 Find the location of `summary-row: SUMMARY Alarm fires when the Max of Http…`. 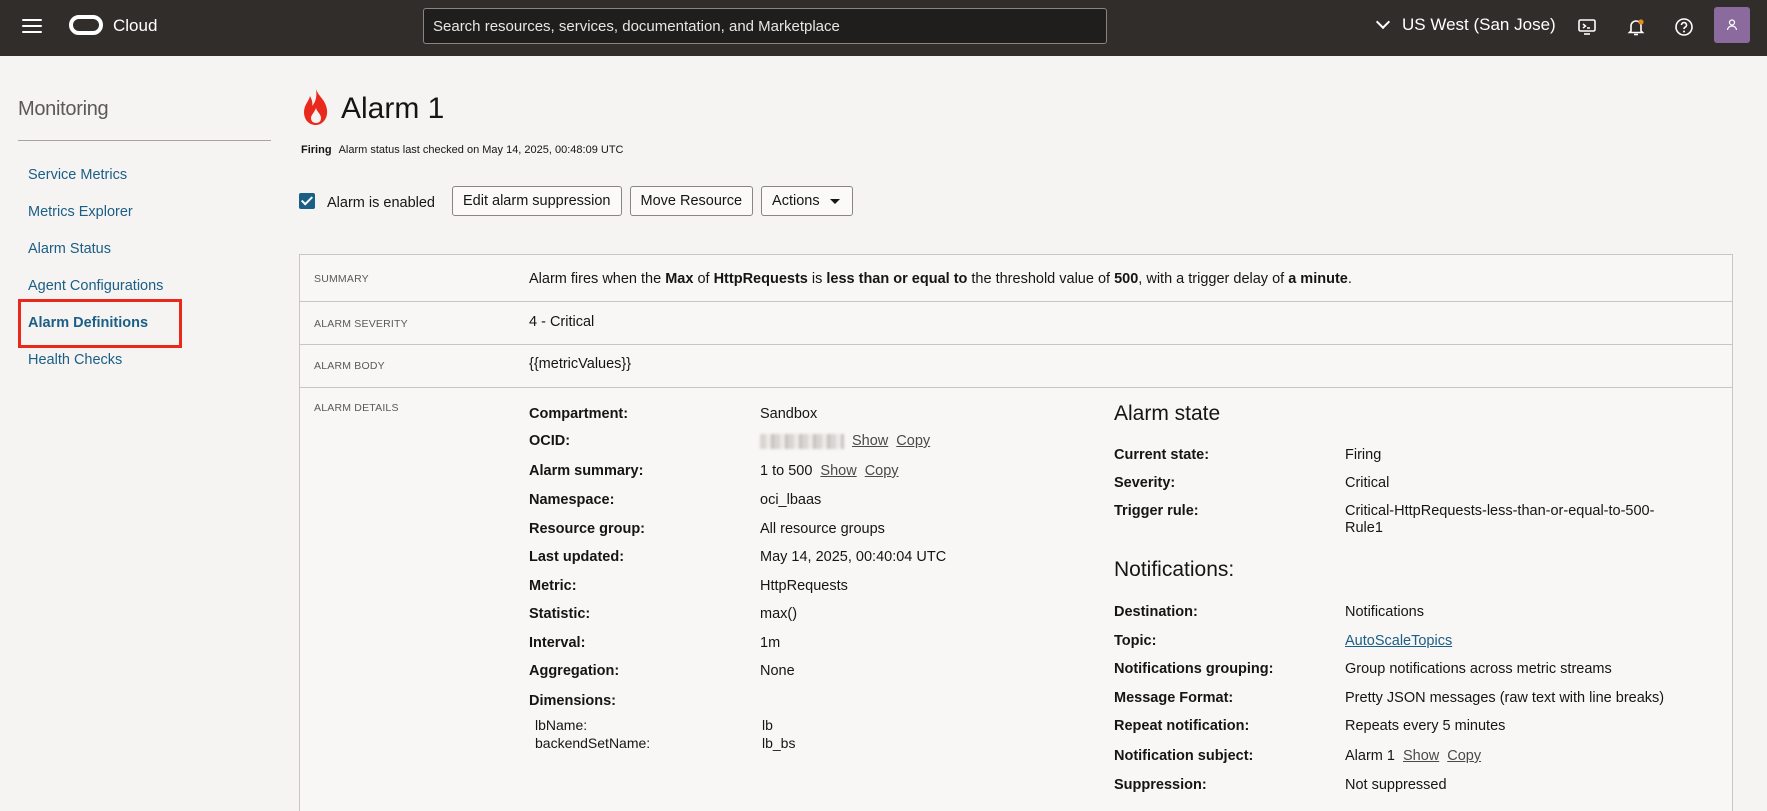

summary-row: SUMMARY Alarm fires when the Max of Http… is located at coordinates (1016, 278).